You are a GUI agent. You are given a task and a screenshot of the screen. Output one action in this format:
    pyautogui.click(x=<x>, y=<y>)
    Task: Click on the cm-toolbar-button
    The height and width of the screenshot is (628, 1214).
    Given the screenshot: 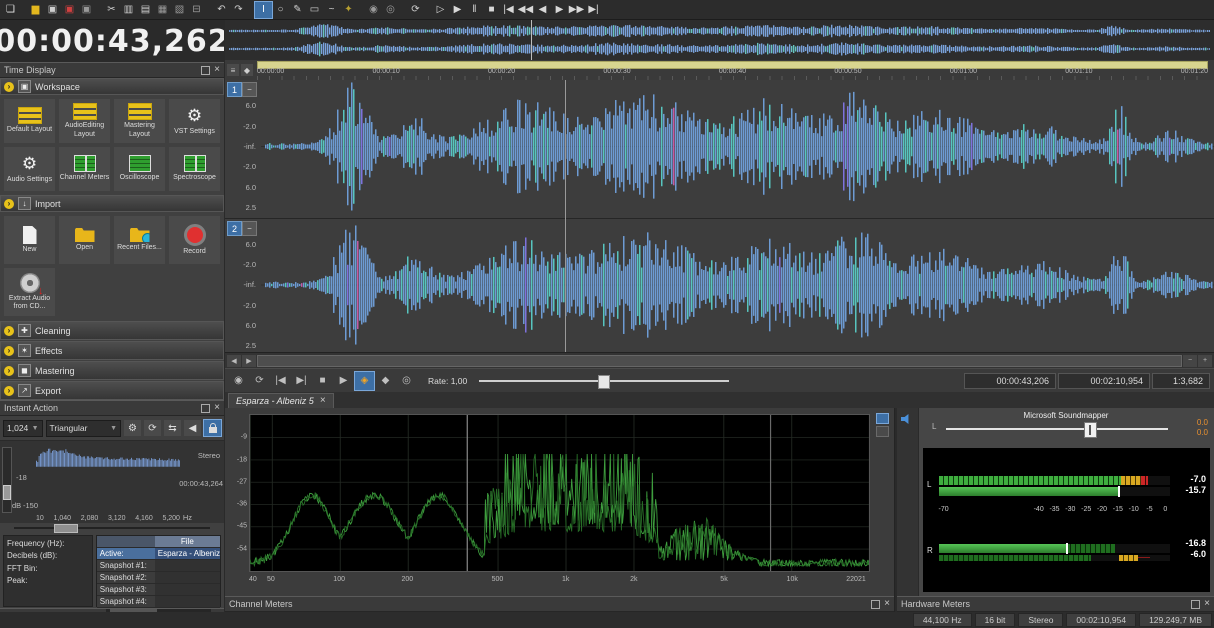 What is the action you would take?
    pyautogui.click(x=882, y=431)
    